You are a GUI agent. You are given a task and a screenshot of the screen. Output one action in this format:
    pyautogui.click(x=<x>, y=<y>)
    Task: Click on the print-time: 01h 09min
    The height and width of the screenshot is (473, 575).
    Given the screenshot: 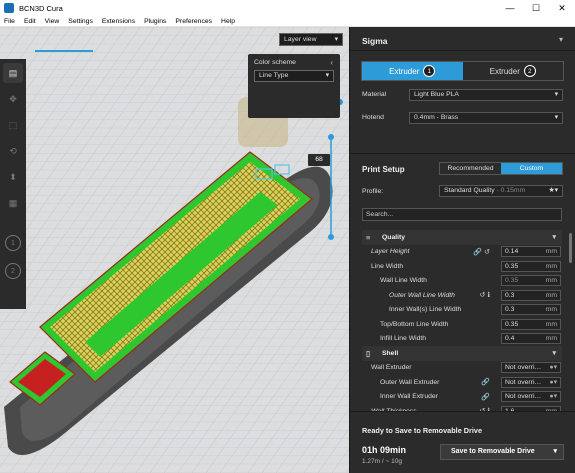 What is the action you would take?
    pyautogui.click(x=384, y=450)
    